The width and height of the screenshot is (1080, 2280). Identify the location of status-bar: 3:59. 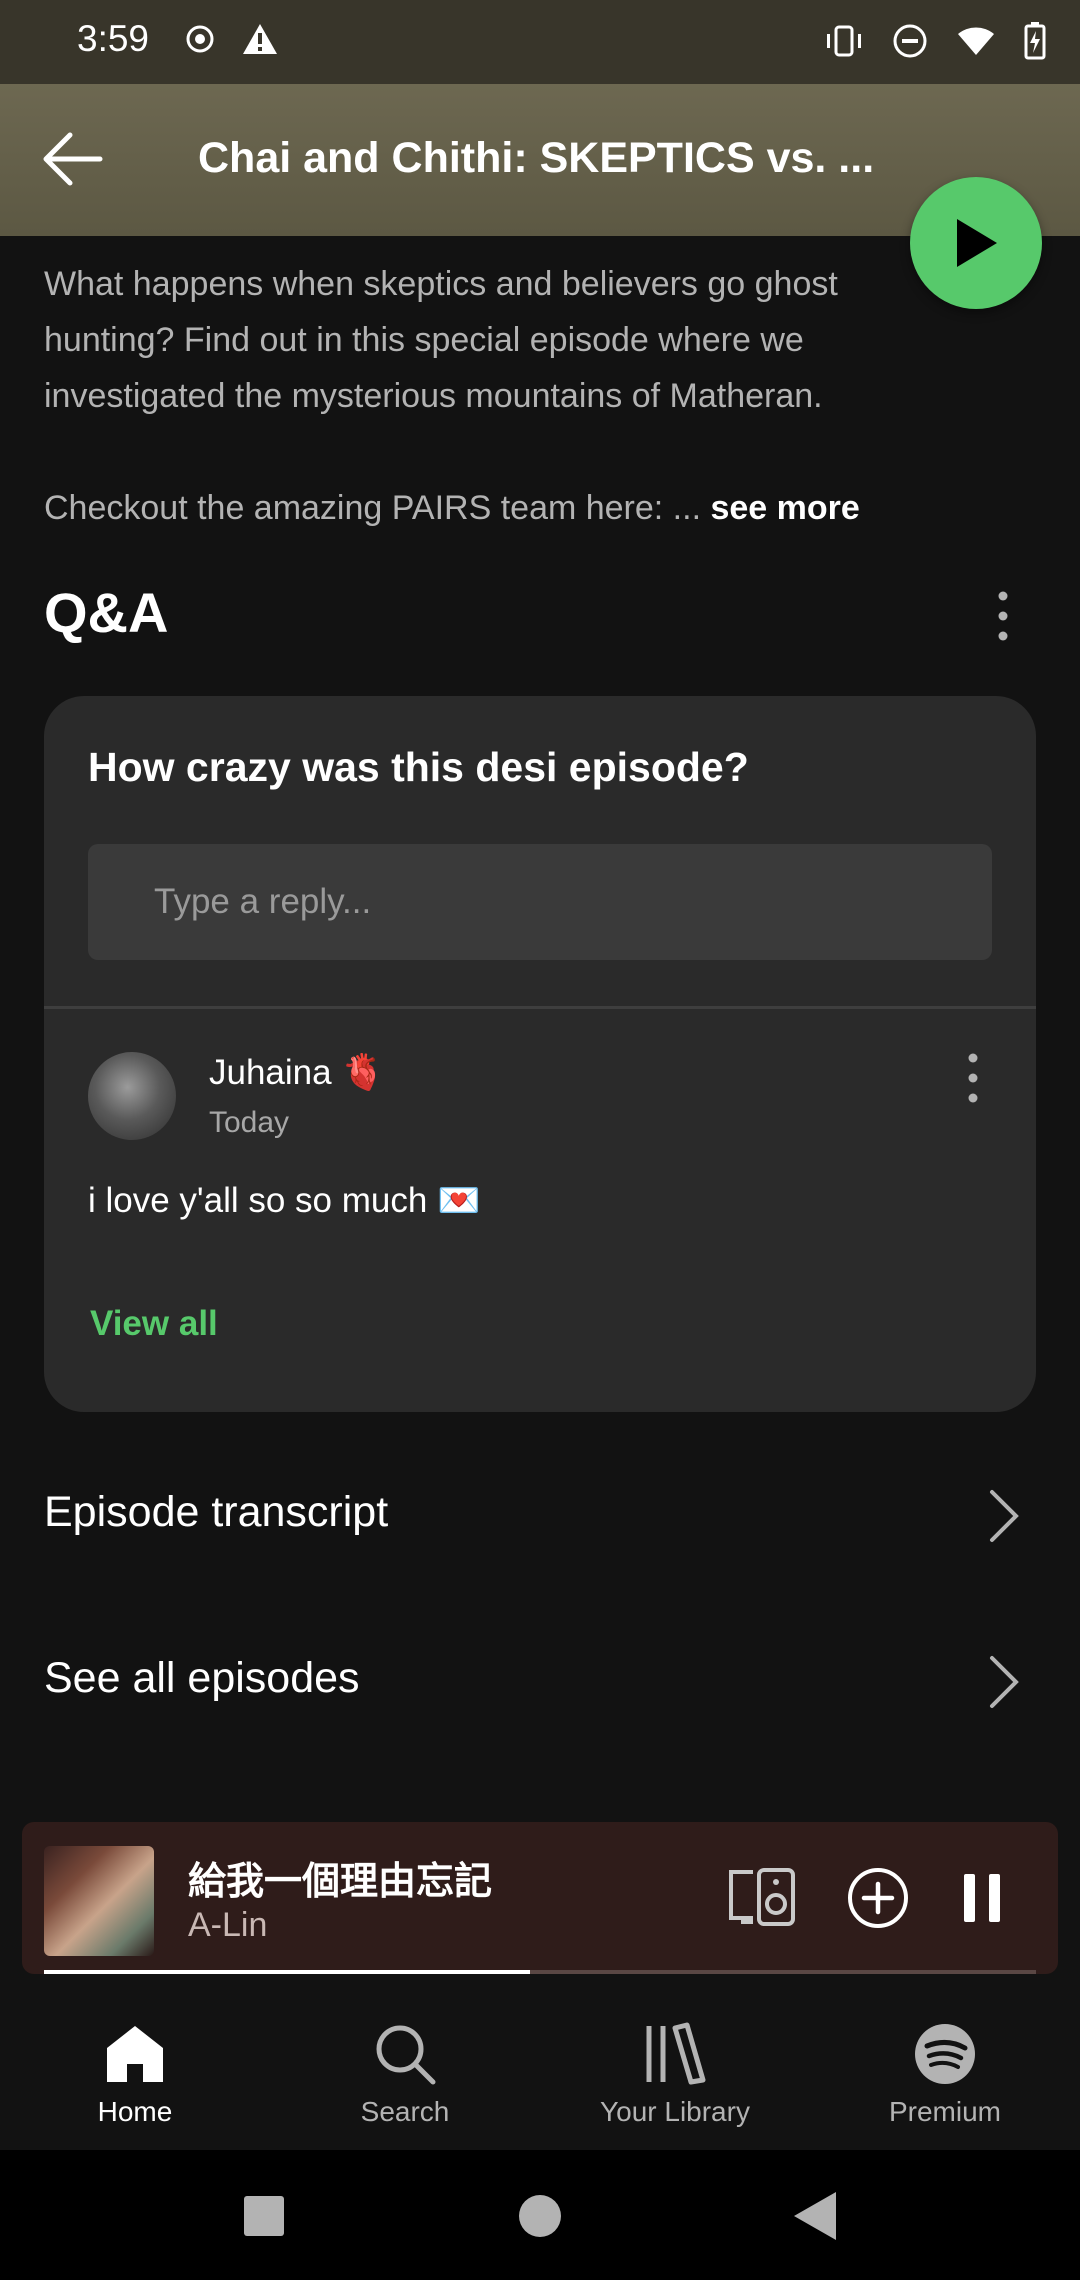
(540, 42).